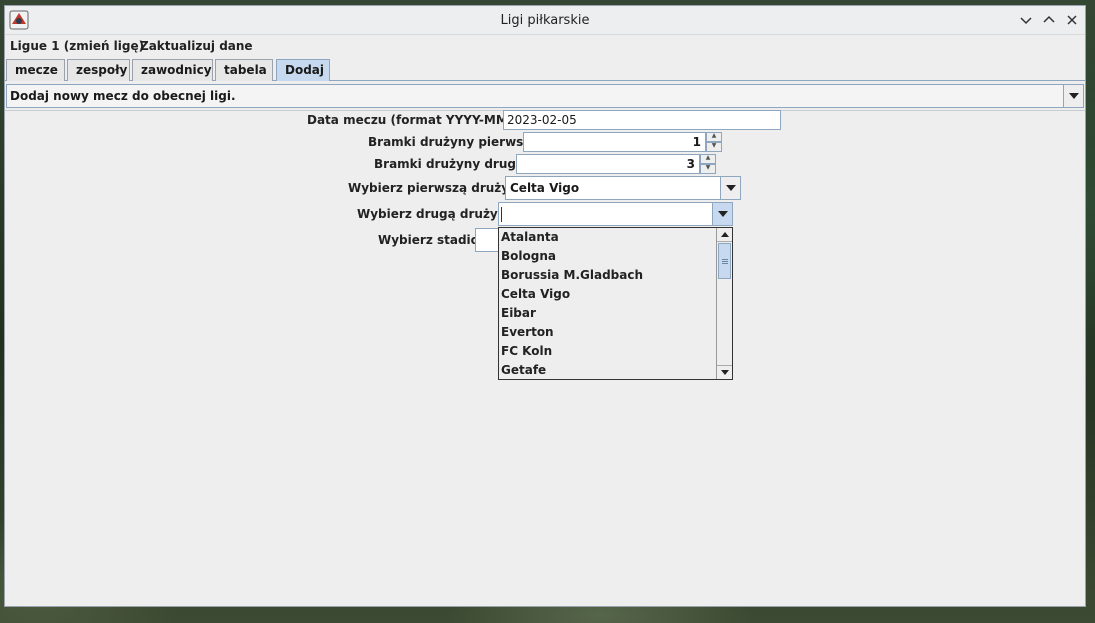 The height and width of the screenshot is (623, 1095). Describe the element at coordinates (607, 313) in the screenshot. I see `dropdown-option: Eibar` at that location.